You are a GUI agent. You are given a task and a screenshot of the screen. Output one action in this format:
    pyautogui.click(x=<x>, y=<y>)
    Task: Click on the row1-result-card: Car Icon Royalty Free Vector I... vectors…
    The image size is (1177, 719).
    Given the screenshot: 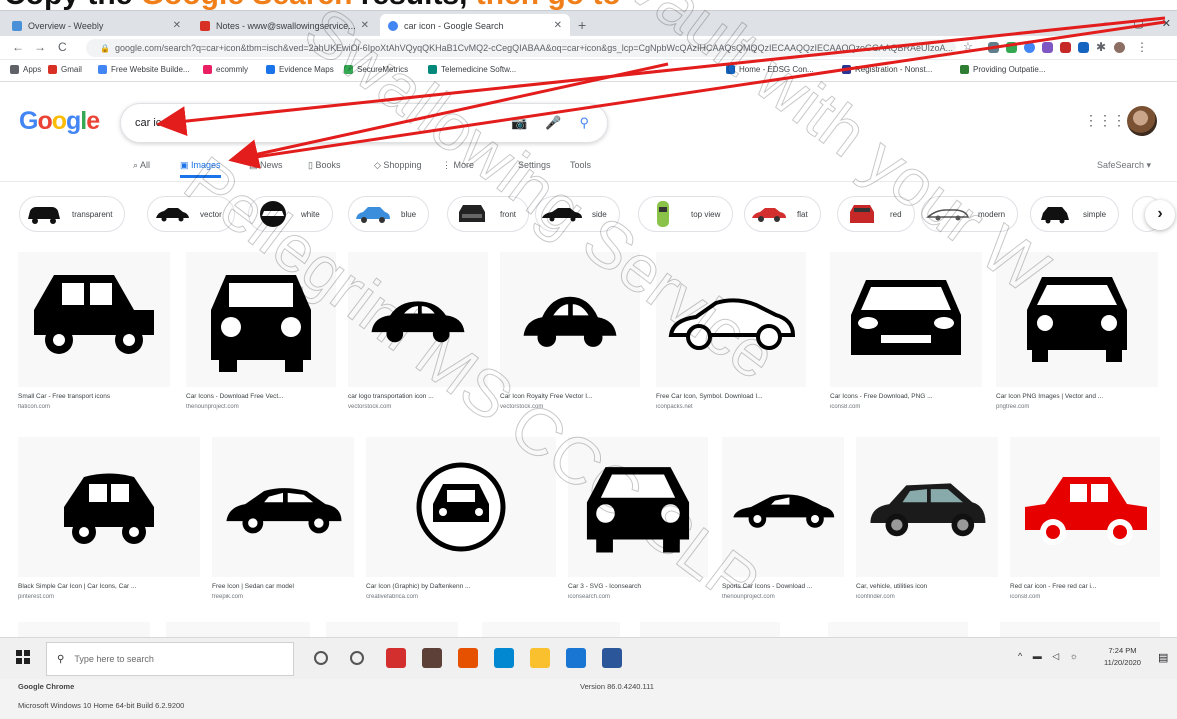 What is the action you would take?
    pyautogui.click(x=570, y=336)
    